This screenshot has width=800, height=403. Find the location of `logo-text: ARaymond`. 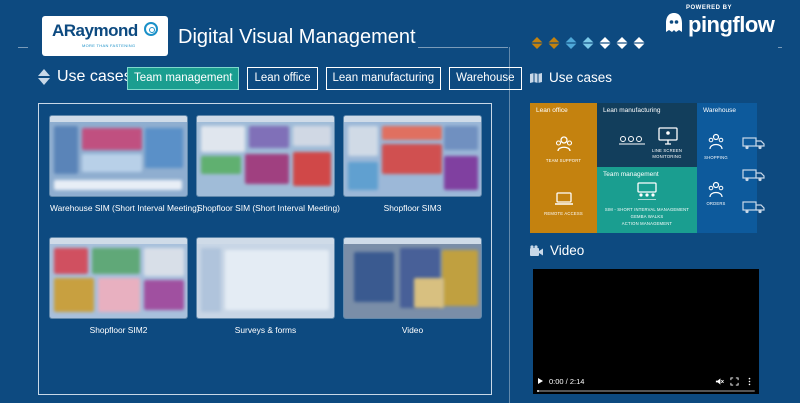

logo-text: ARaymond is located at coordinates (95, 30).